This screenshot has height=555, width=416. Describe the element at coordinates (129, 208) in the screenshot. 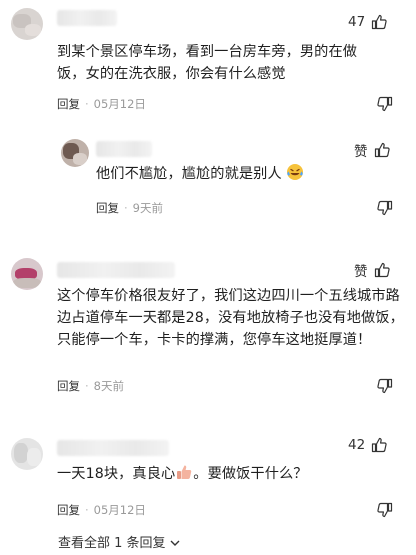

I see `comment-meta: 回复 · 9天前` at that location.